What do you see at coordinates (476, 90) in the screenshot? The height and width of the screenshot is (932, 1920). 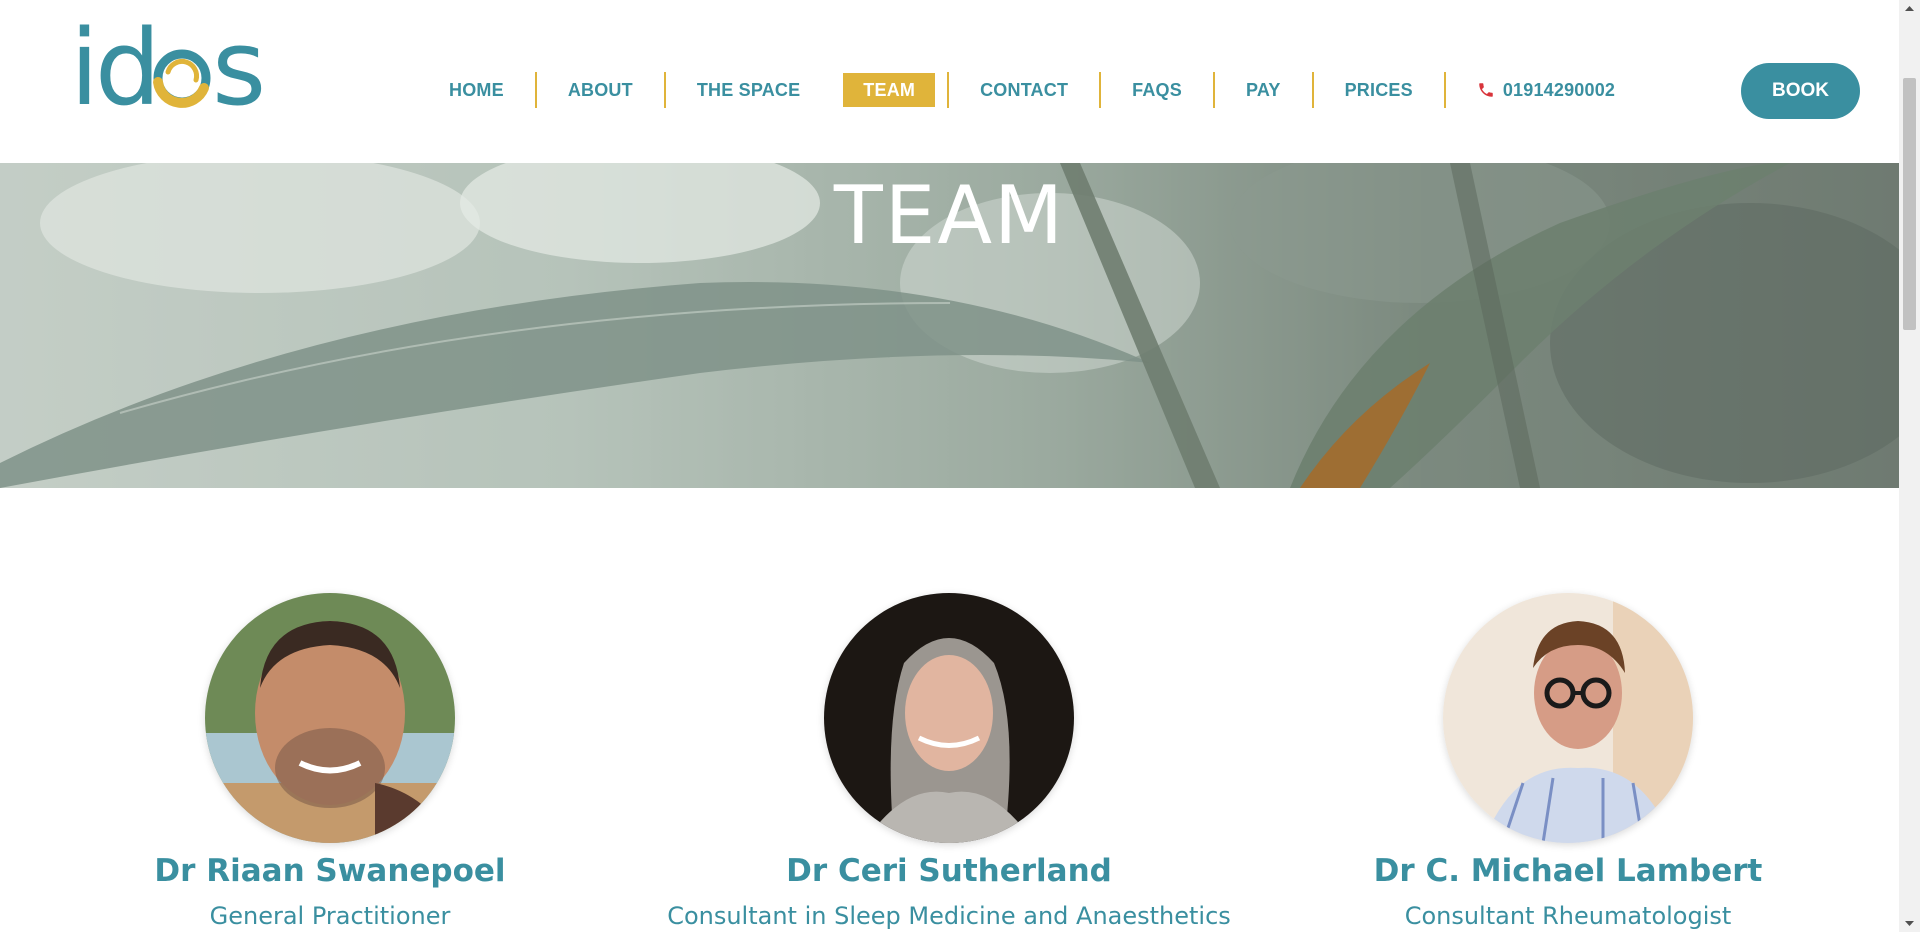 I see `nav-home: HOME` at bounding box center [476, 90].